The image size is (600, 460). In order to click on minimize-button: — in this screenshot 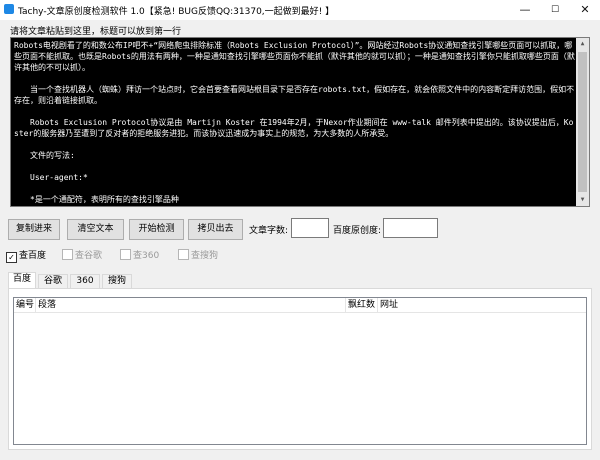, I will do `click(525, 10)`.